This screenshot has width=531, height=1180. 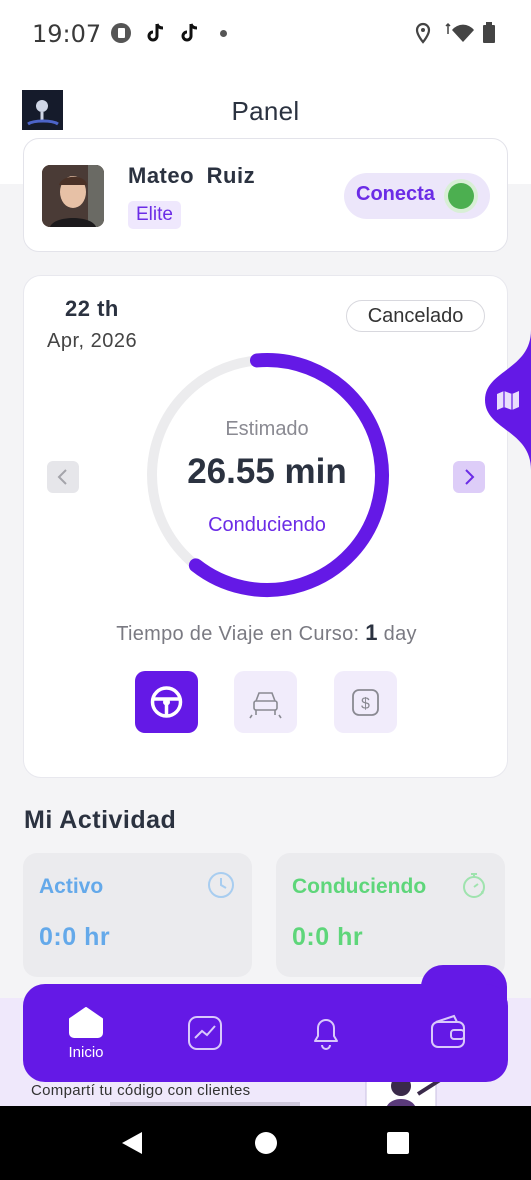 I want to click on gauge-state: Conduciendo, so click(x=267, y=525).